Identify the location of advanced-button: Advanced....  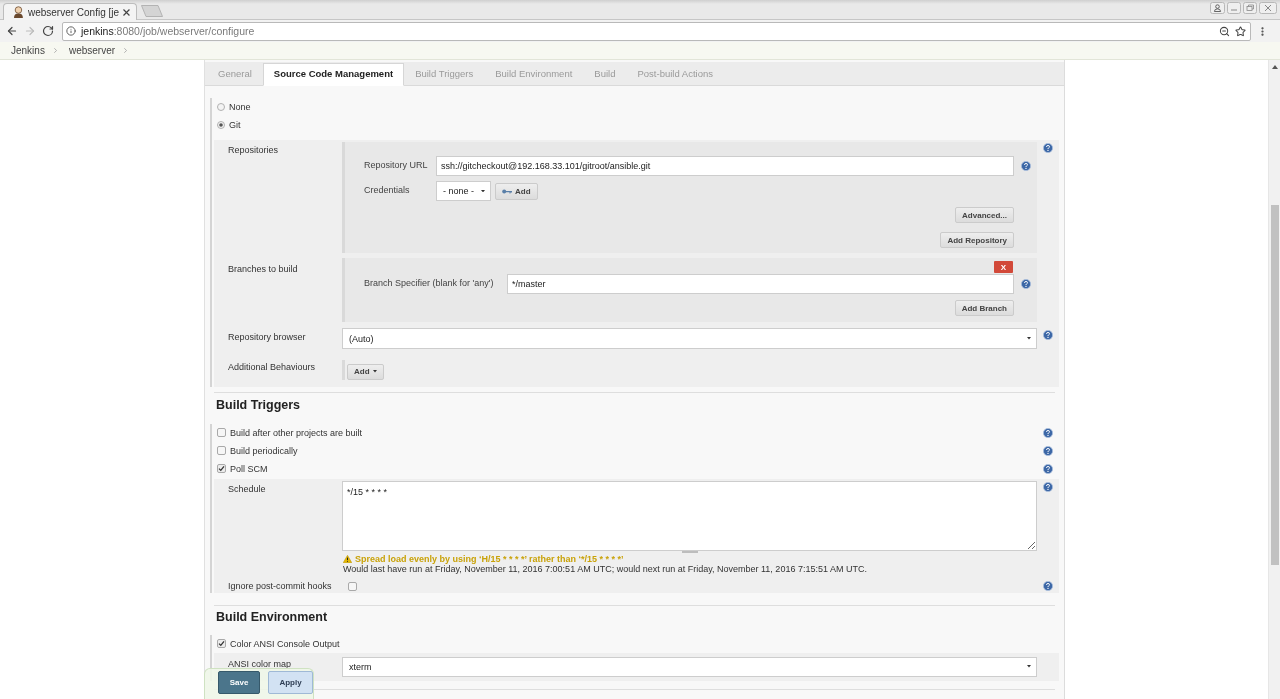
(984, 215).